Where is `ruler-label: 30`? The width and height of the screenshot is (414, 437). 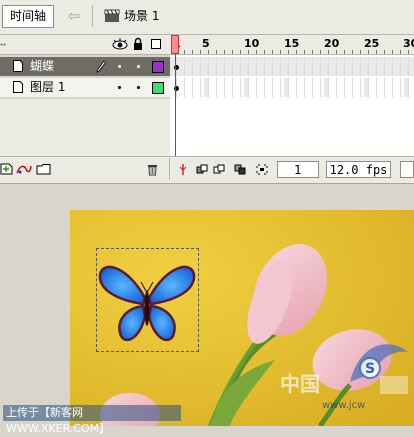
ruler-label: 30 is located at coordinates (408, 43).